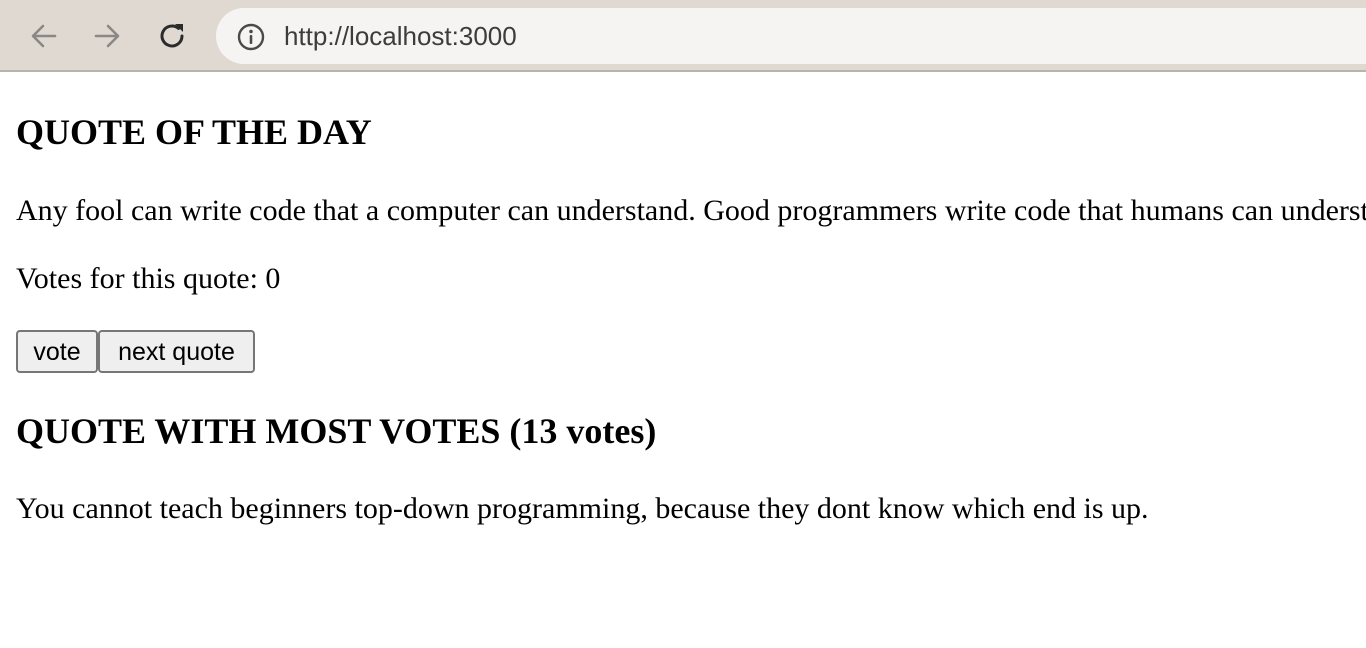 The image size is (1366, 648). Describe the element at coordinates (791, 36) in the screenshot. I see `address-bar: http://localhost:3000` at that location.